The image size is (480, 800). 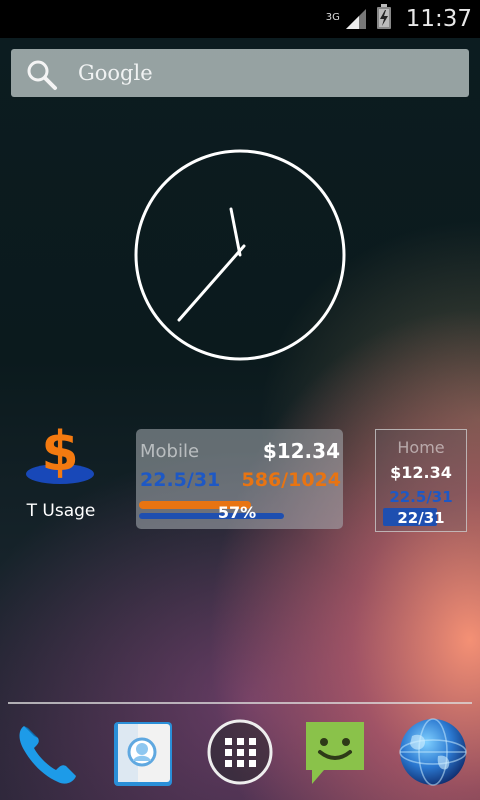 What do you see at coordinates (421, 518) in the screenshot?
I see `home-days-bar-label: 22/31` at bounding box center [421, 518].